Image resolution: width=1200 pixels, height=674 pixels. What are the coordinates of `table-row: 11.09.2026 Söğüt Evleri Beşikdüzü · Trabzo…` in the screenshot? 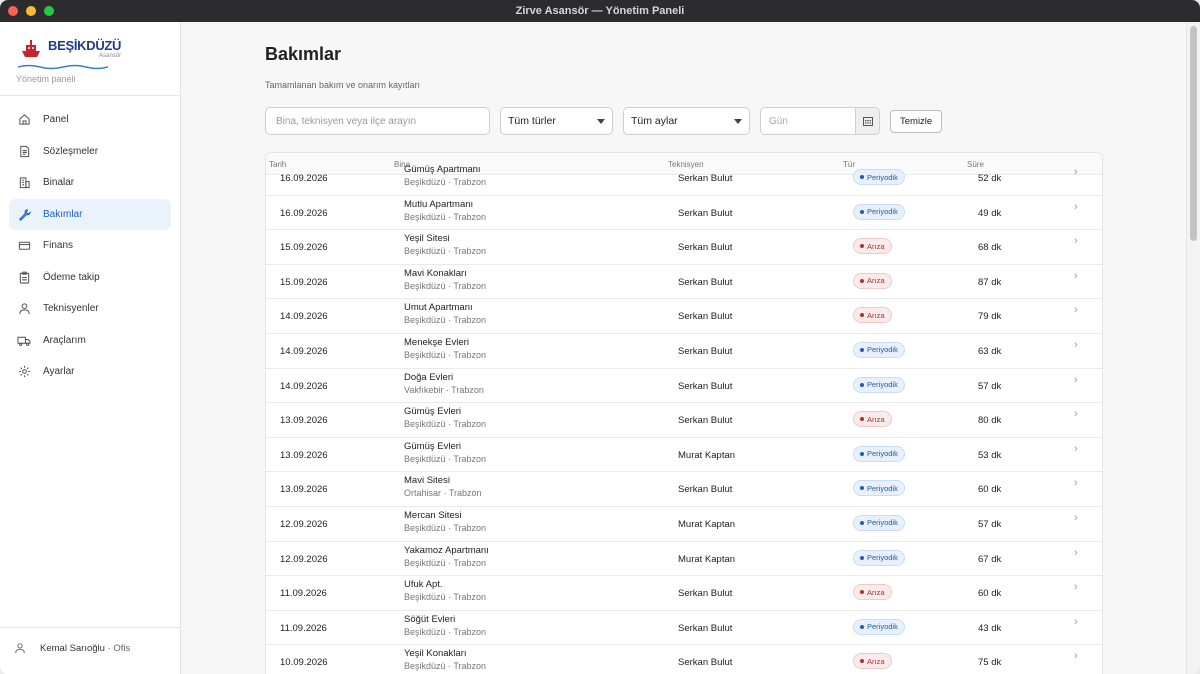 It's located at (684, 628).